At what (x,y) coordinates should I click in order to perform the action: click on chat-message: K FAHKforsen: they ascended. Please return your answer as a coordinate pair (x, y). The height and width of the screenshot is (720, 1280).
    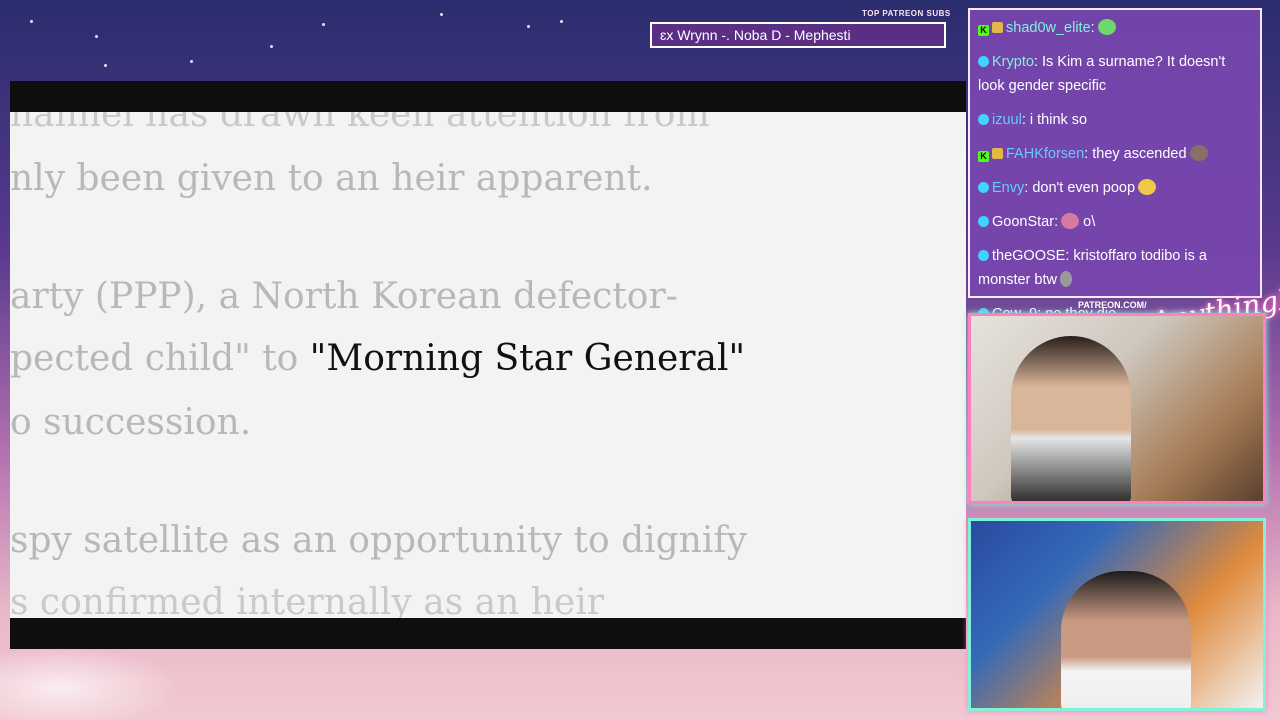
    Looking at the image, I should click on (1115, 154).